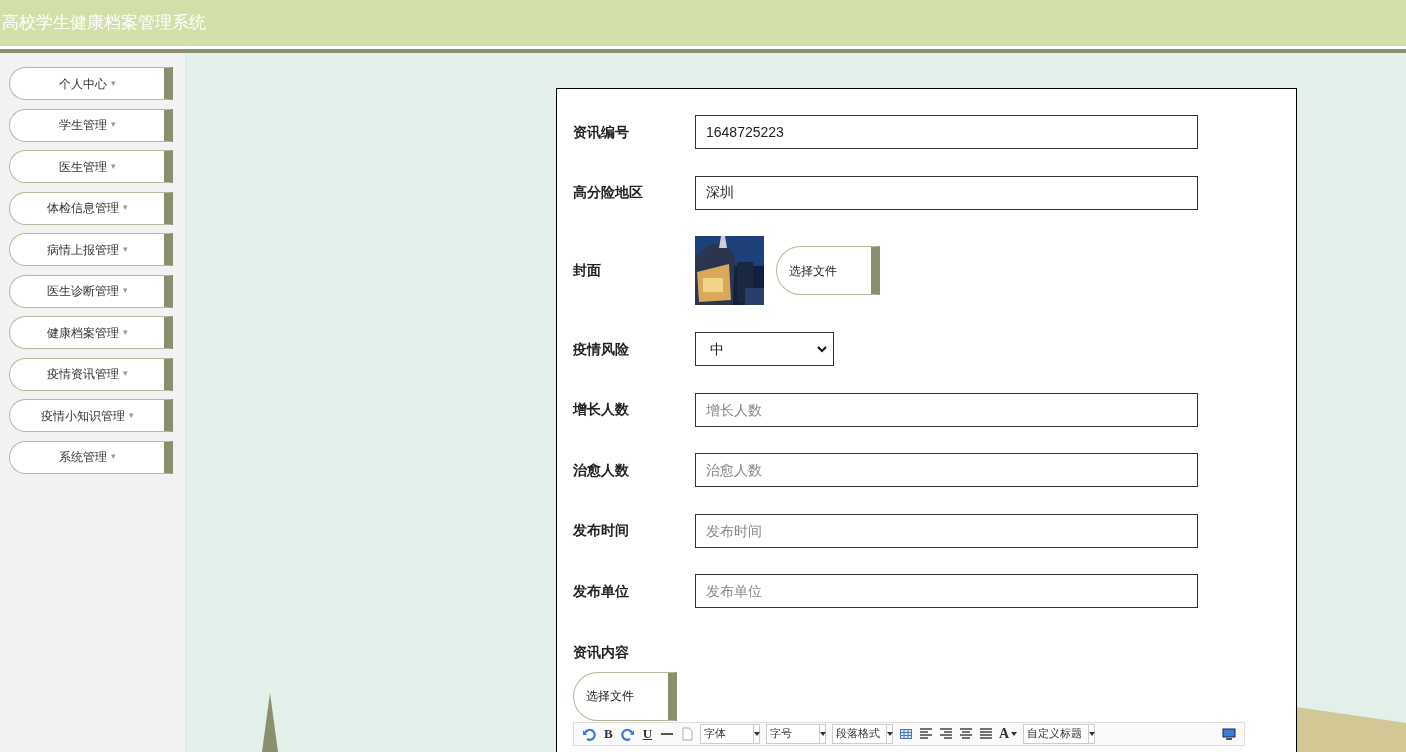 The width and height of the screenshot is (1406, 752). I want to click on redo-icon, so click(627, 733).